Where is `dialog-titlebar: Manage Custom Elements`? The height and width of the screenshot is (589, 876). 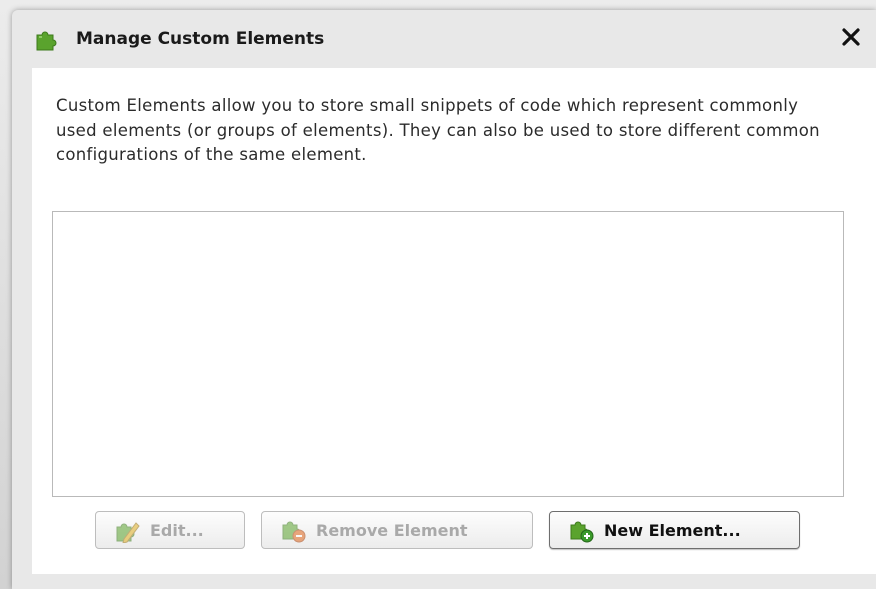 dialog-titlebar: Manage Custom Elements is located at coordinates (444, 39).